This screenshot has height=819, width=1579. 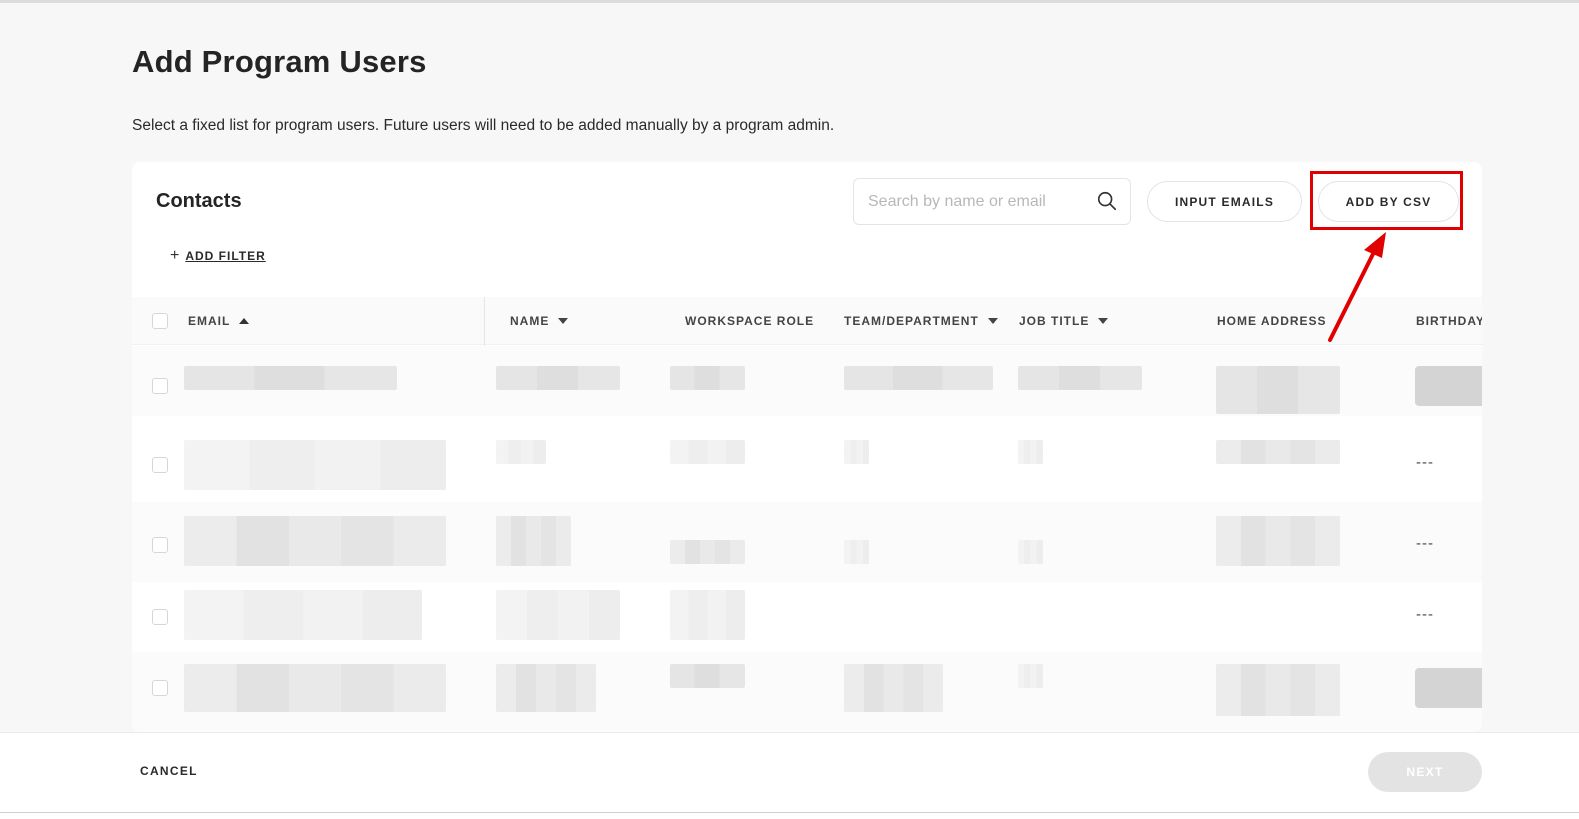 I want to click on column-header-team: TEAM/DEPARTMENT, so click(x=921, y=321).